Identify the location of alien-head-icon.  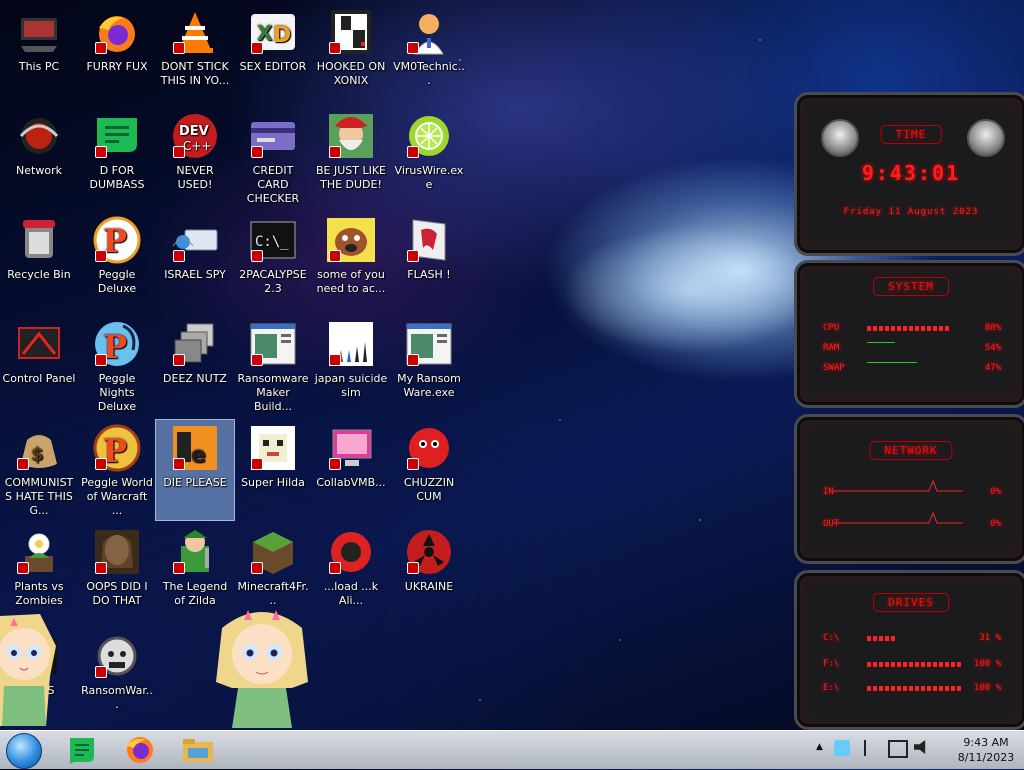
(840, 138).